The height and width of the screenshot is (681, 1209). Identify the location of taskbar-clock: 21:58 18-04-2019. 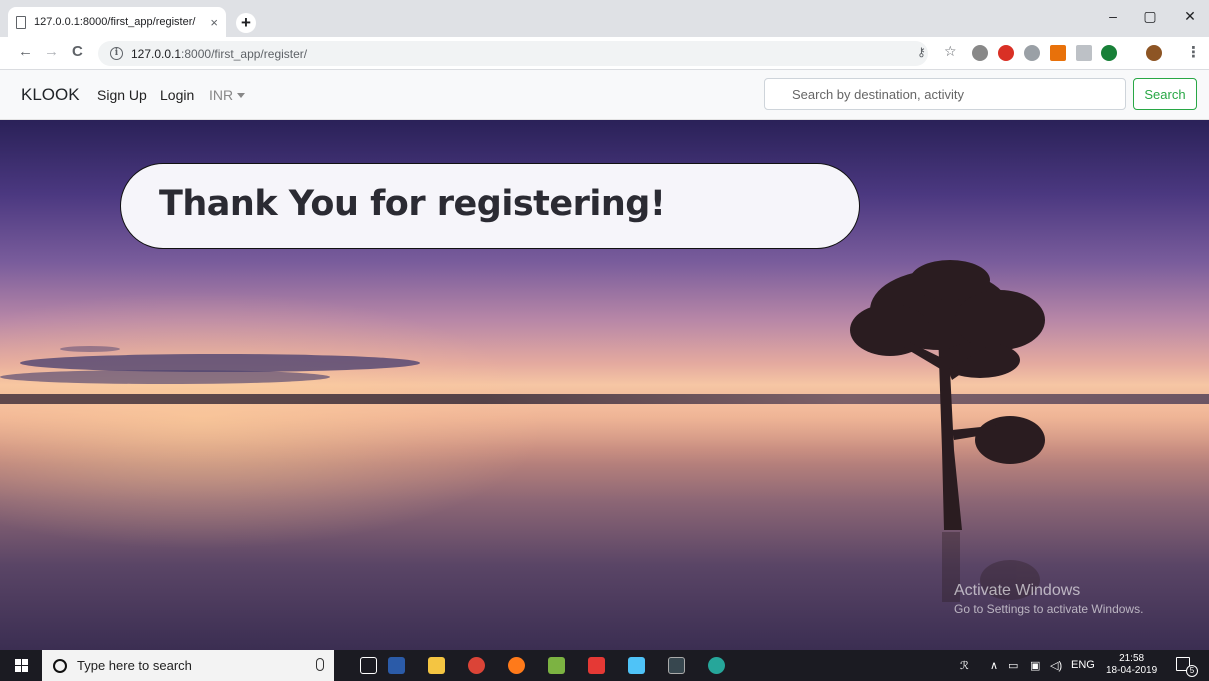
(1131, 665).